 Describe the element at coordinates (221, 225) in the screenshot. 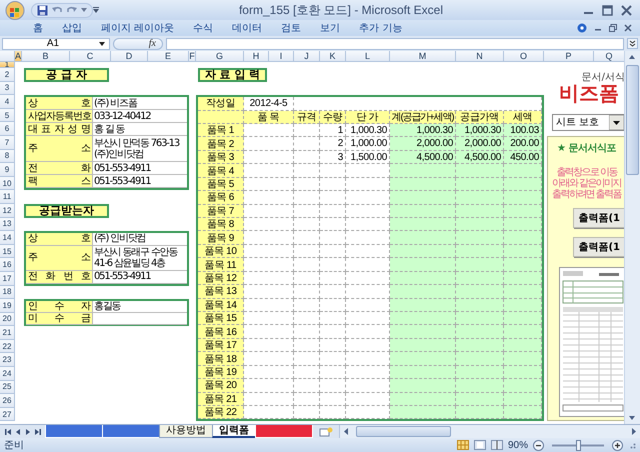

I see `row-label: 품목 8` at that location.